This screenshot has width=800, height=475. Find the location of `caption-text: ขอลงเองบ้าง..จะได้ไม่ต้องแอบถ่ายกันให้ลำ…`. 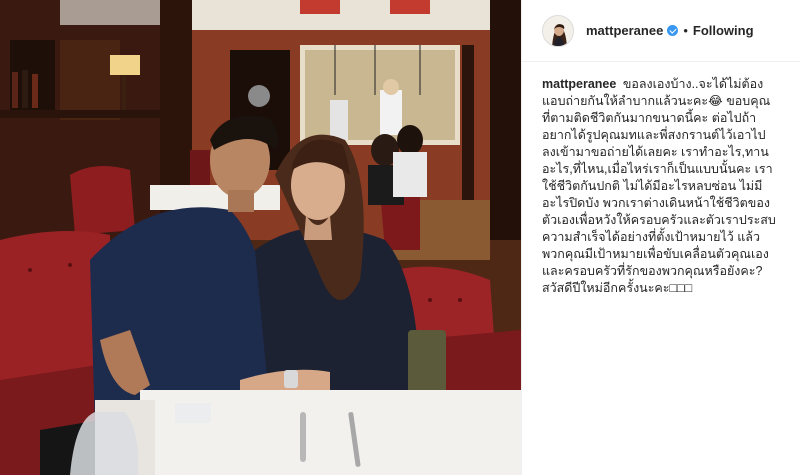

caption-text: ขอลงเองบ้าง..จะได้ไม่ต้องแอบถ่ายกันให้ลำ… is located at coordinates (659, 186).